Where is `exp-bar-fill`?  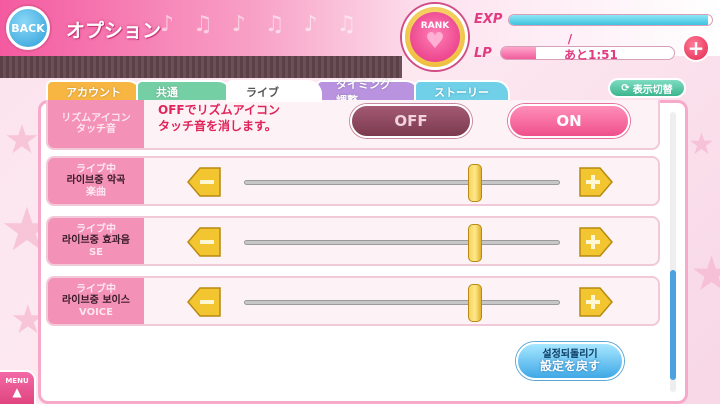 exp-bar-fill is located at coordinates (608, 20).